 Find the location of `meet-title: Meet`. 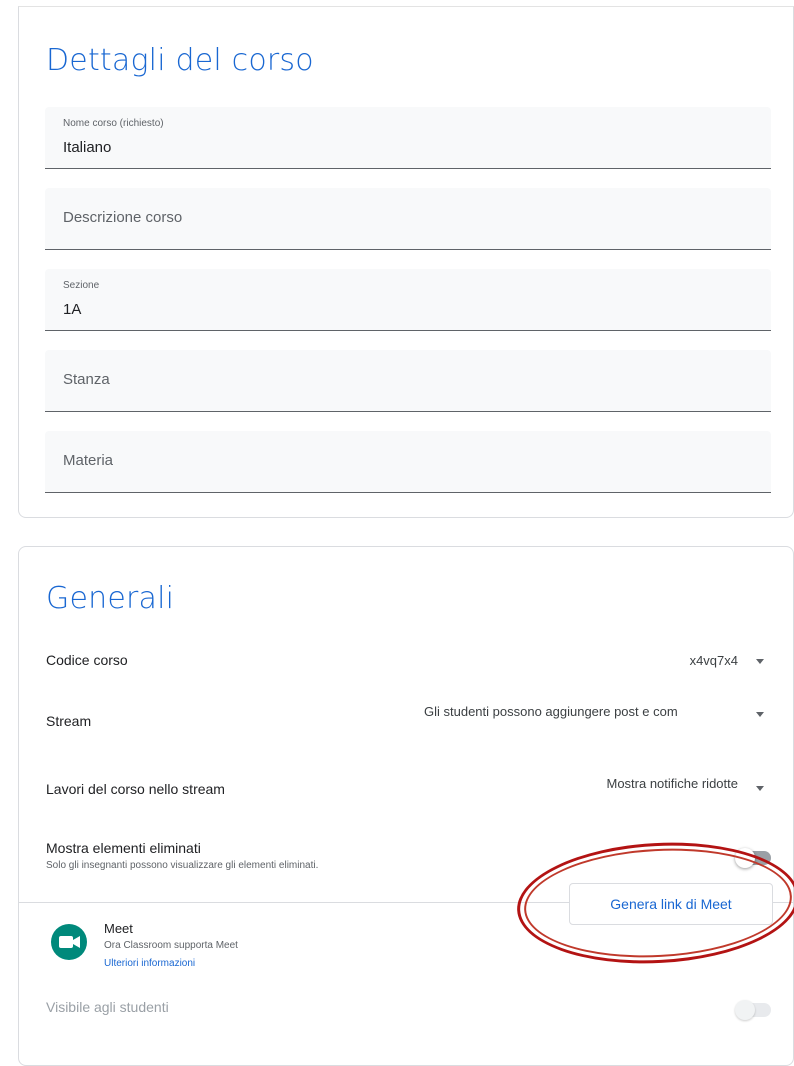

meet-title: Meet is located at coordinates (118, 928).